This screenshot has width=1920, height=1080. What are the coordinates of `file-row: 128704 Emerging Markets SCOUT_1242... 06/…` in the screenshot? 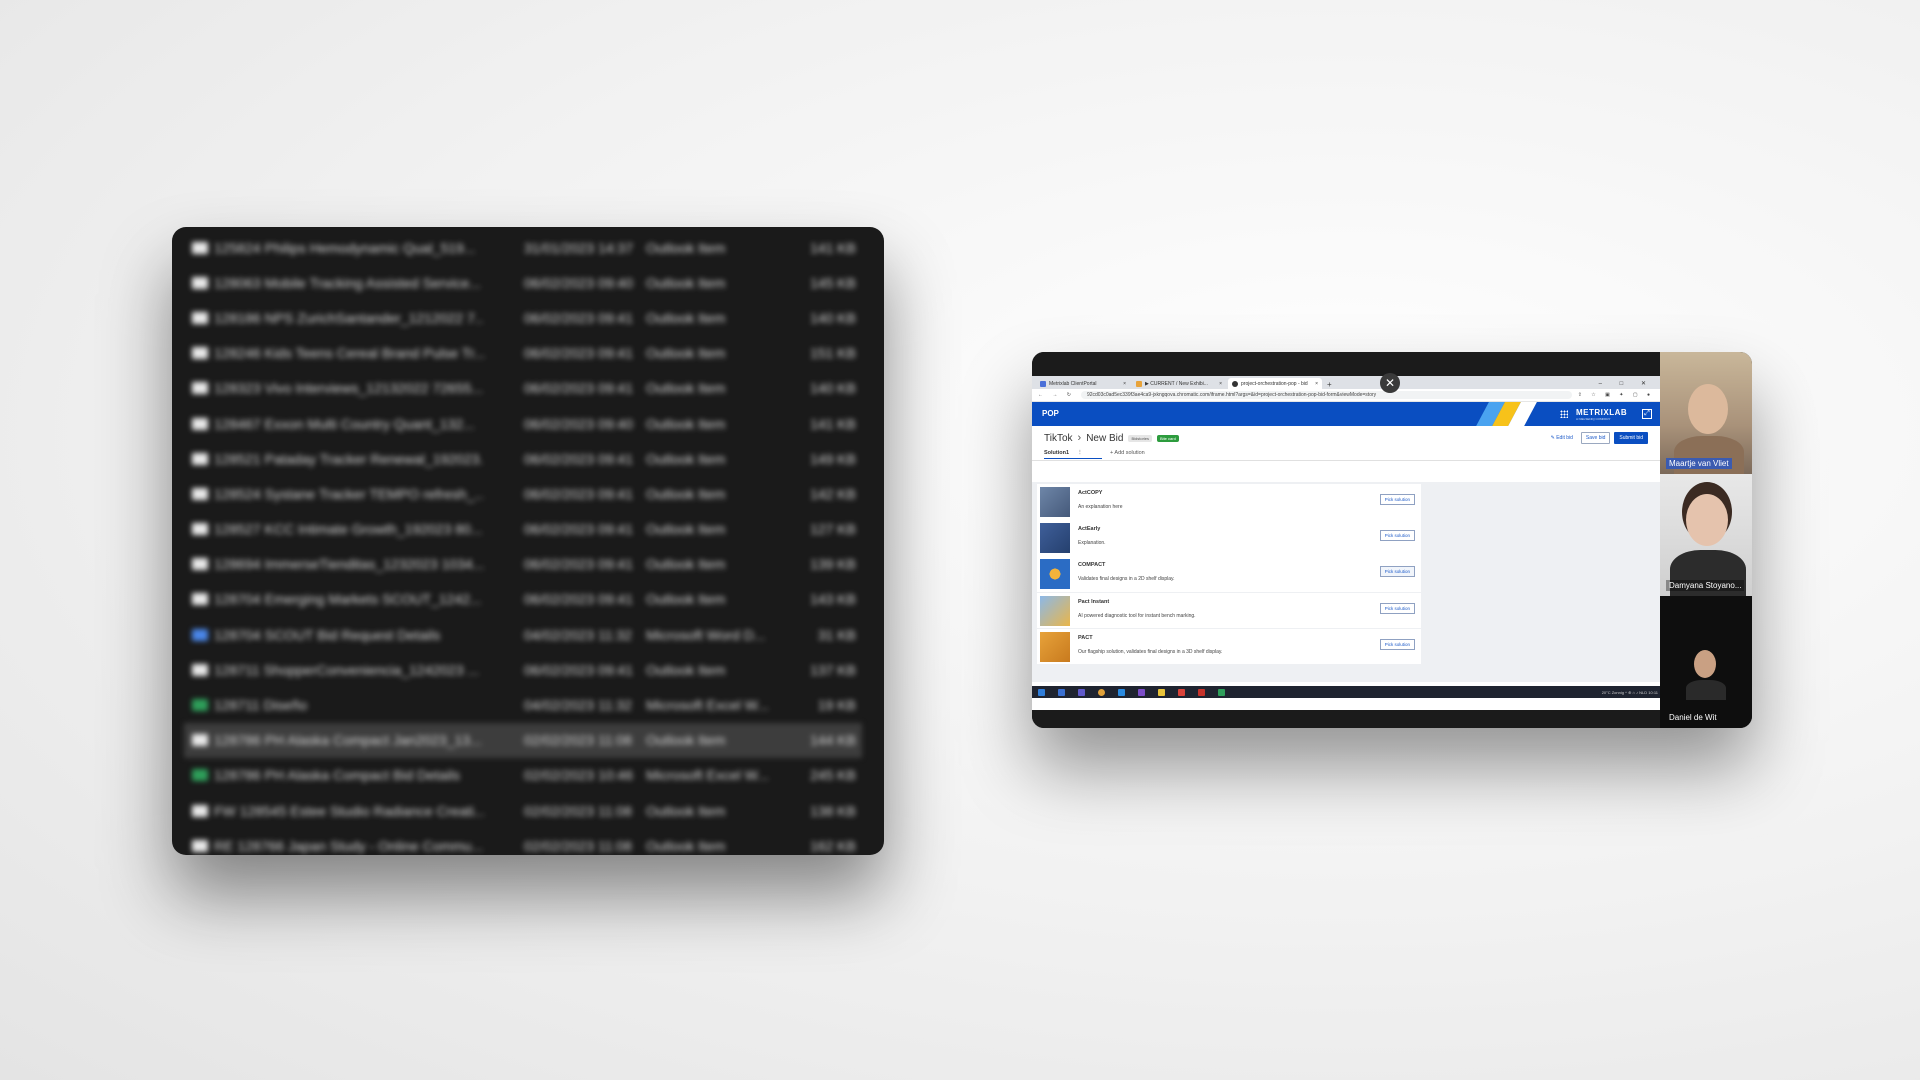 It's located at (528, 599).